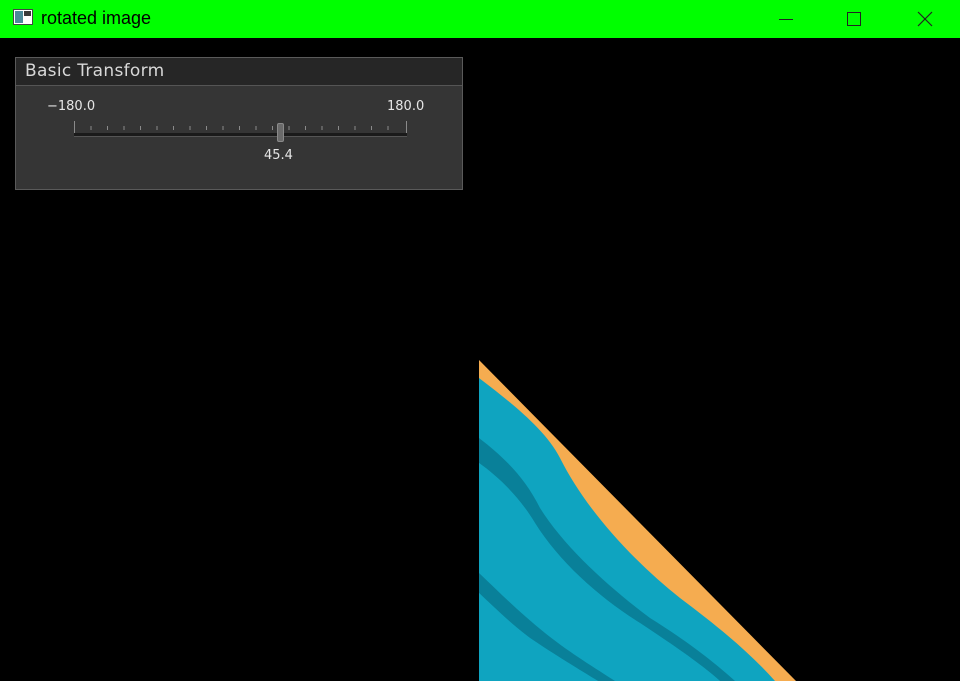  I want to click on rotation-slider-track, so click(240, 135).